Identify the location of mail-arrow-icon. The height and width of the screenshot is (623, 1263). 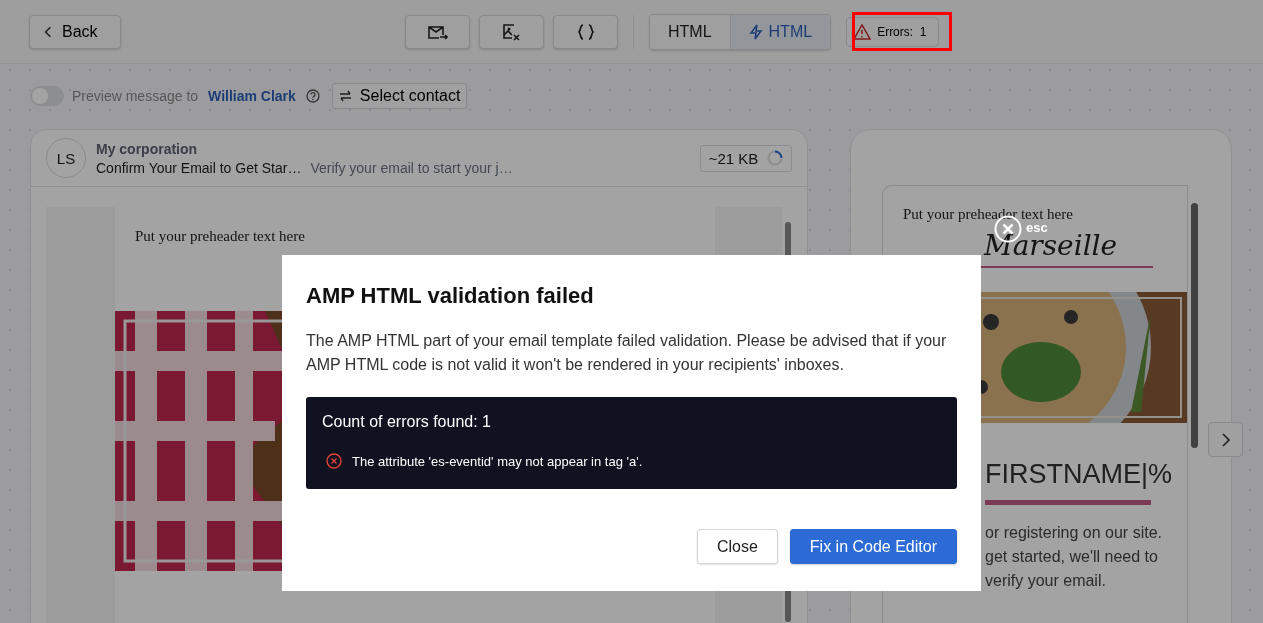
(437, 31).